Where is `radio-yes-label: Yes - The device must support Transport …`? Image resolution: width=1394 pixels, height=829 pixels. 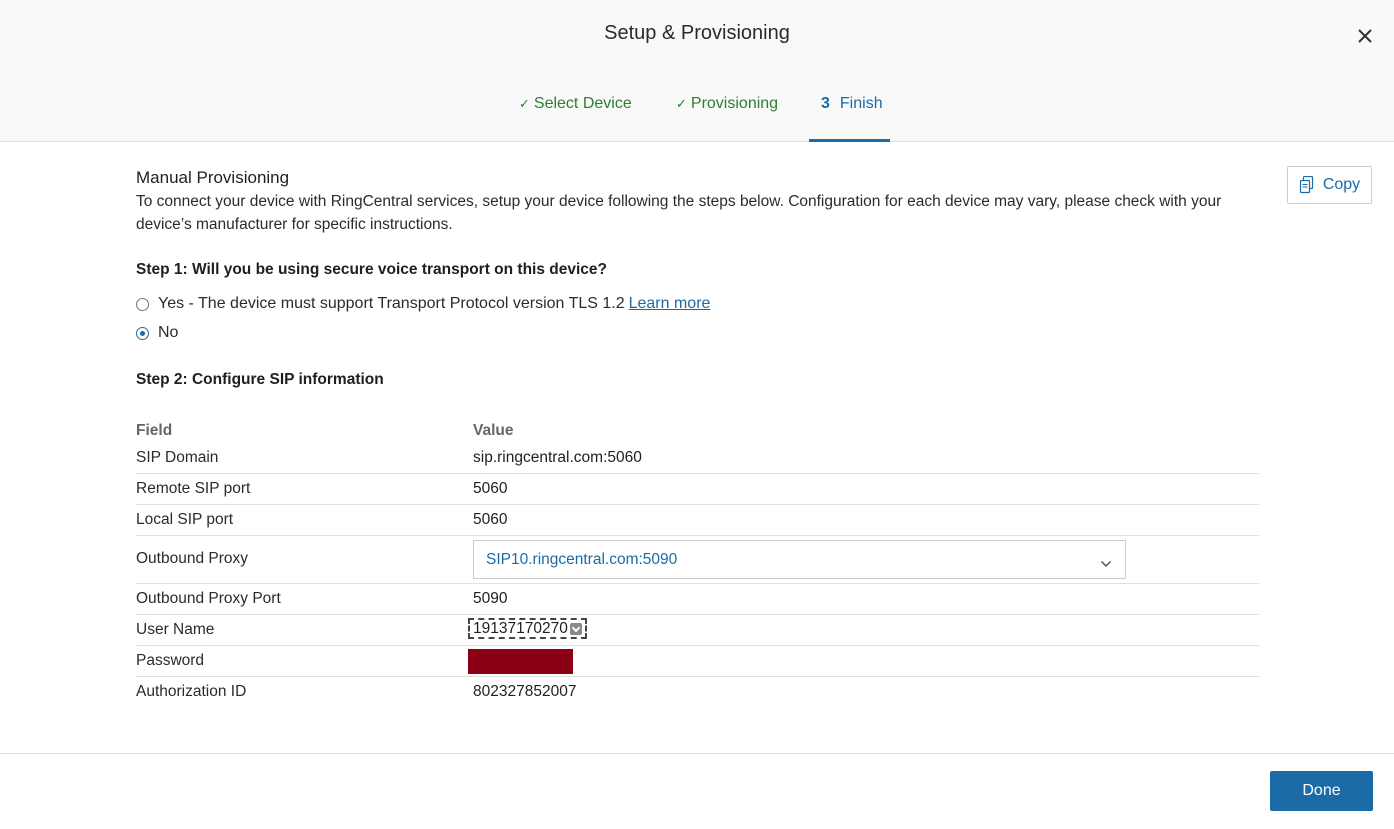 radio-yes-label: Yes - The device must support Transport … is located at coordinates (391, 303).